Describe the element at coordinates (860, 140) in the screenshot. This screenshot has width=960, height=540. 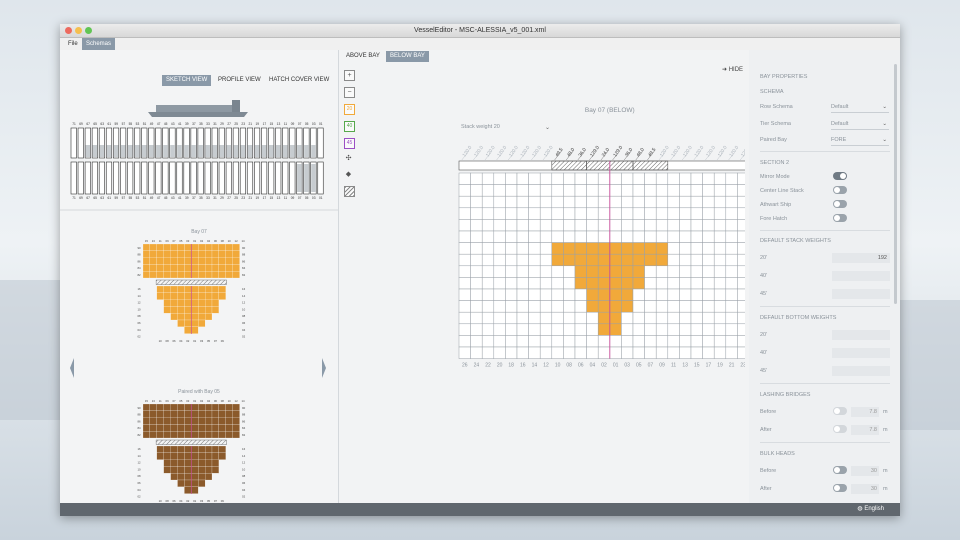
I see `paired-bay-select: FORE ⌄` at that location.